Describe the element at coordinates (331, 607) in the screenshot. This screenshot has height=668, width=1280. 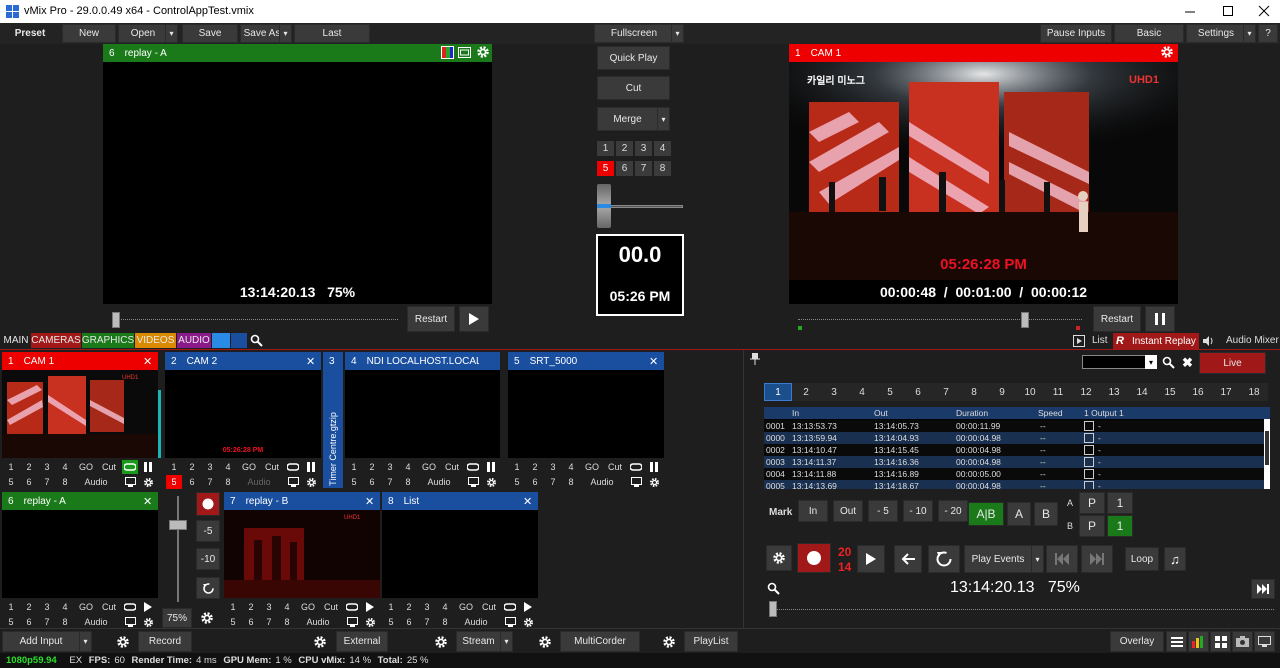
I see `input-7-cut-button: Cut` at that location.